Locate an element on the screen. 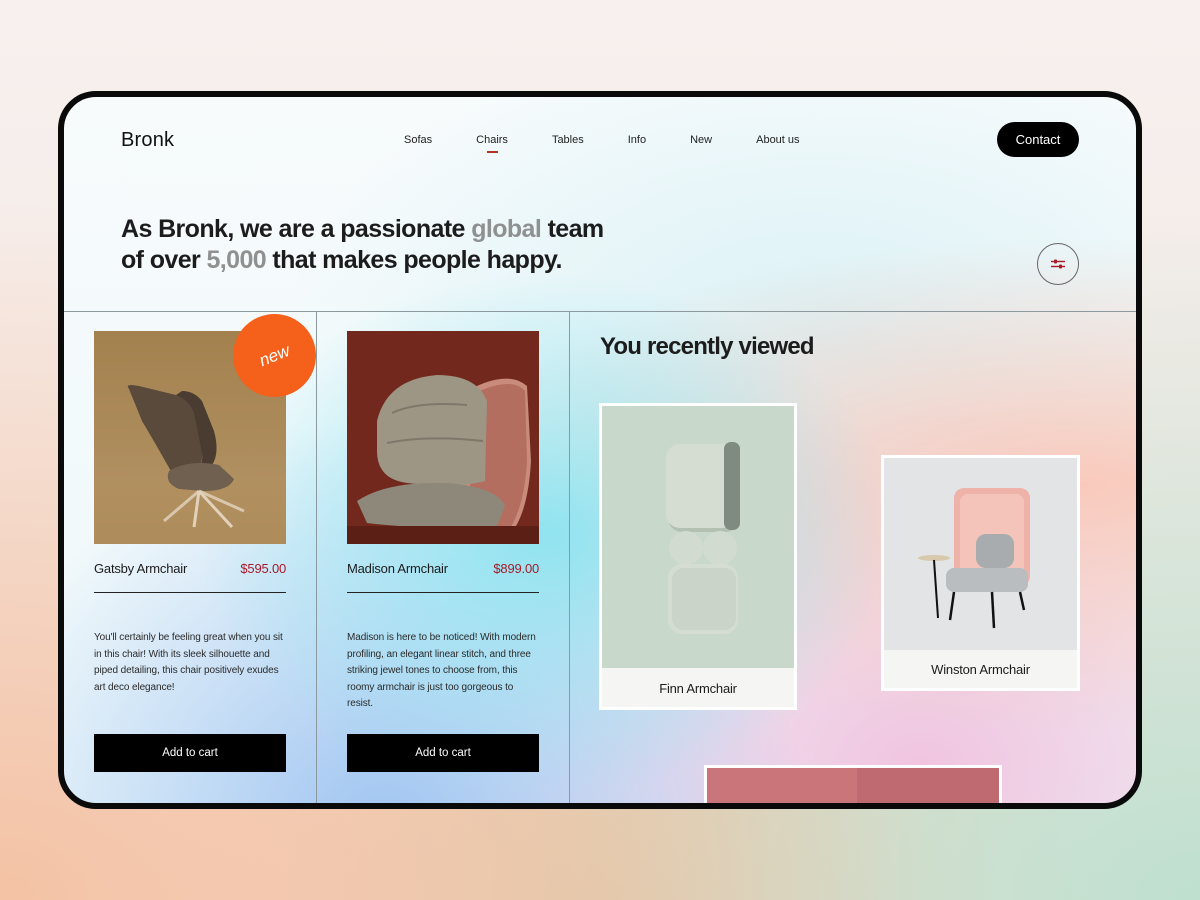 This screenshot has height=900, width=1200. product-image-partial is located at coordinates (853, 785).